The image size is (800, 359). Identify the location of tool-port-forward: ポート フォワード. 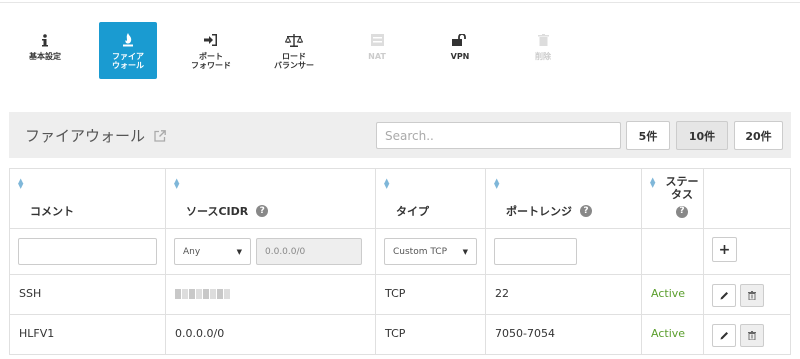
(211, 50).